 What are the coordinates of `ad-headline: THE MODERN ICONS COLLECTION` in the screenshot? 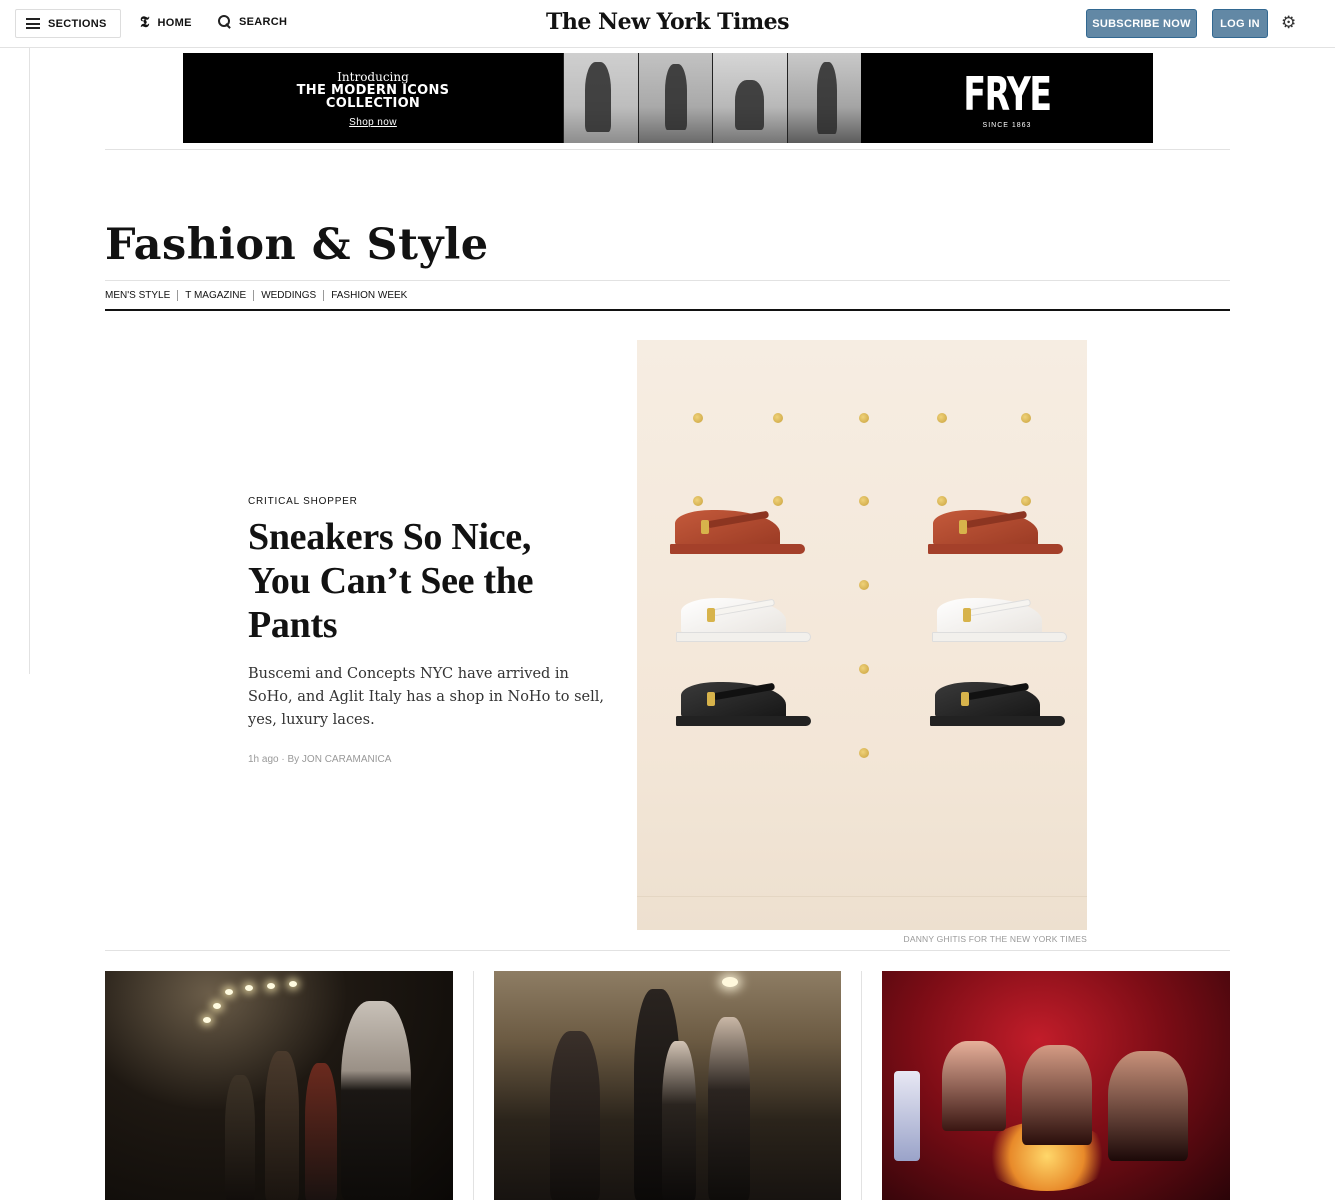 It's located at (373, 97).